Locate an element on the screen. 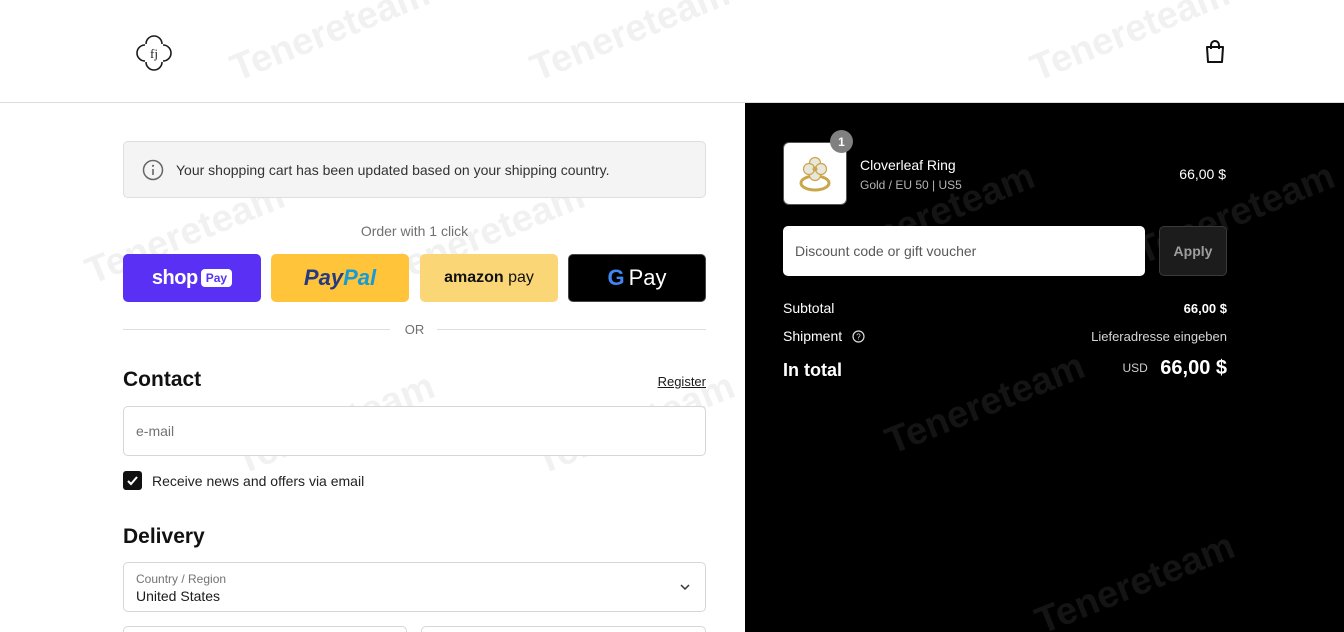 The width and height of the screenshot is (1344, 632). shipment-label-row: Shipment ? is located at coordinates (824, 336).